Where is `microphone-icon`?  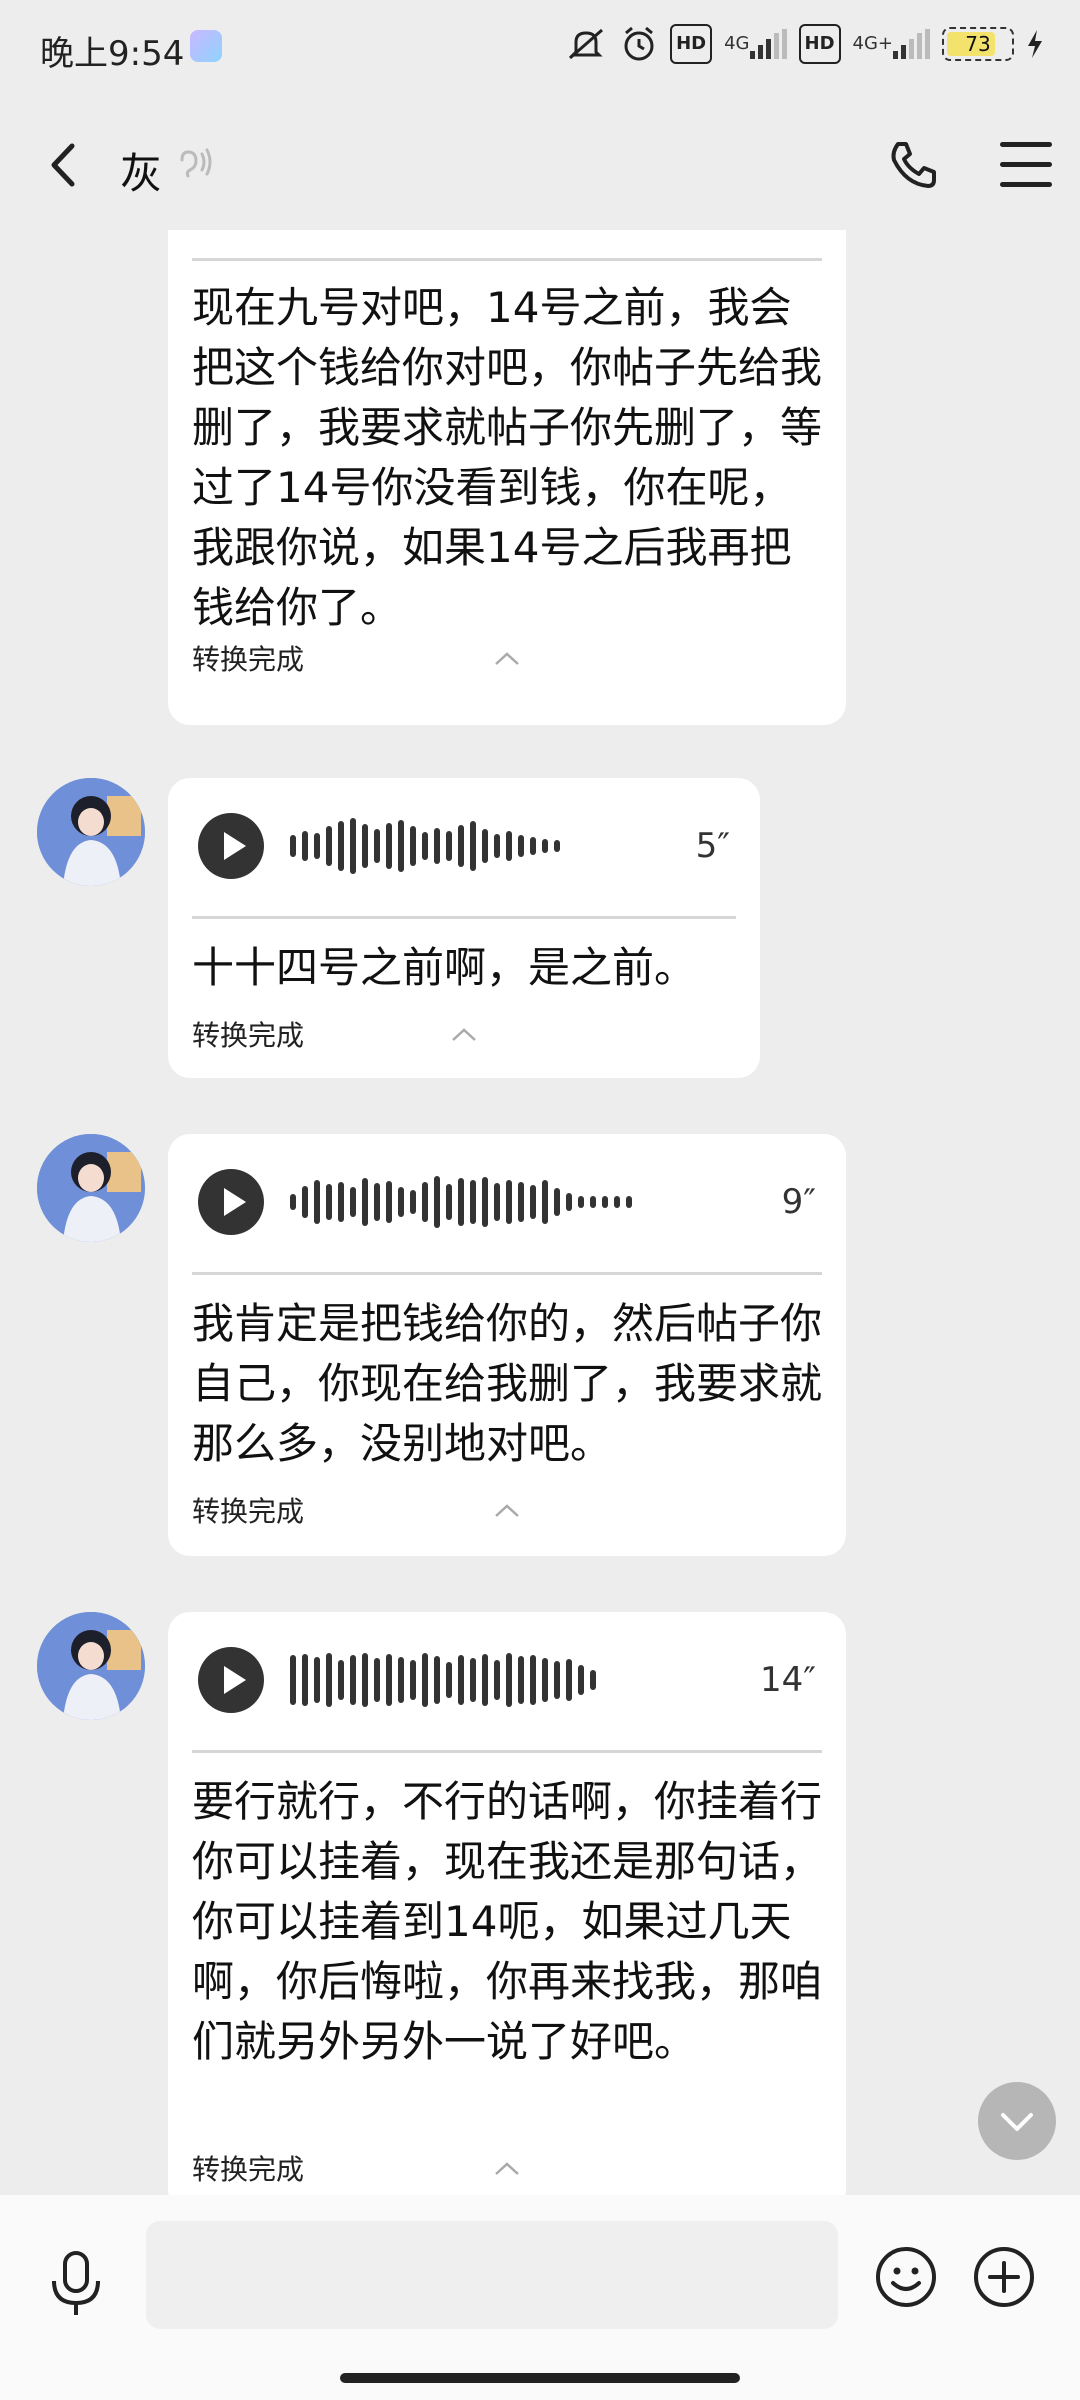
microphone-icon is located at coordinates (76, 2284).